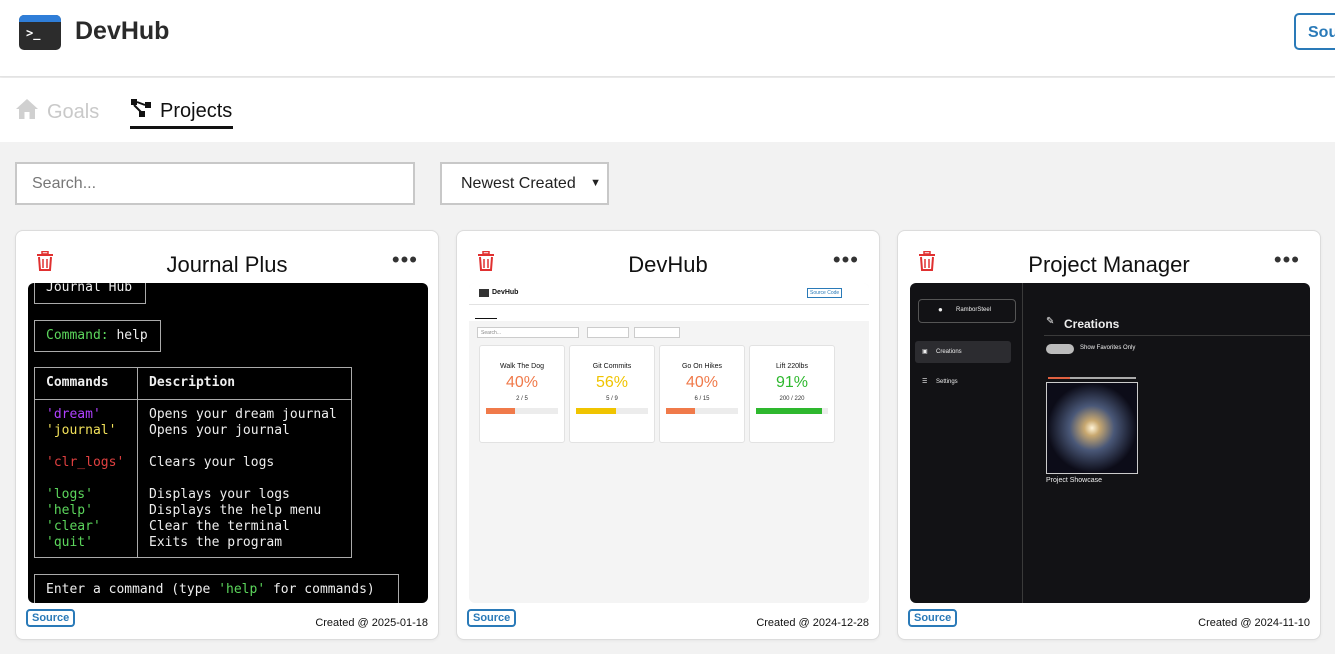 The width and height of the screenshot is (1335, 654). Describe the element at coordinates (612, 394) in the screenshot. I see `goal-preview-card: Git Commits 56% 5 / 9` at that location.